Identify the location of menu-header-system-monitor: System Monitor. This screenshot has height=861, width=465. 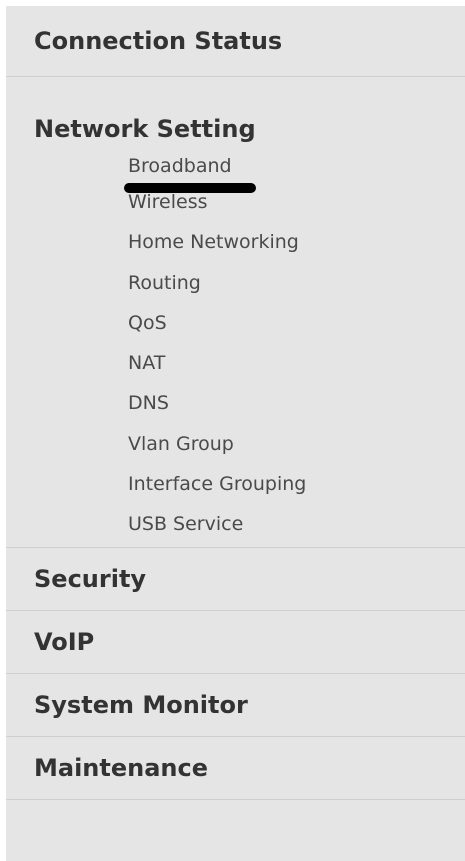
(235, 705).